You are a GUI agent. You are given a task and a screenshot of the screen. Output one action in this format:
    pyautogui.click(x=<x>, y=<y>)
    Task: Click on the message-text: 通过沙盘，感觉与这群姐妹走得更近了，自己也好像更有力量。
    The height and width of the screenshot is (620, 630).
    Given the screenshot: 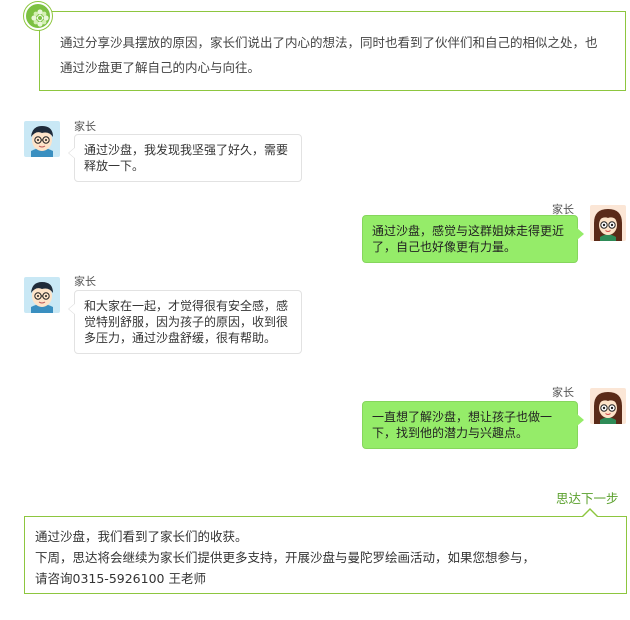 What is the action you would take?
    pyautogui.click(x=468, y=239)
    